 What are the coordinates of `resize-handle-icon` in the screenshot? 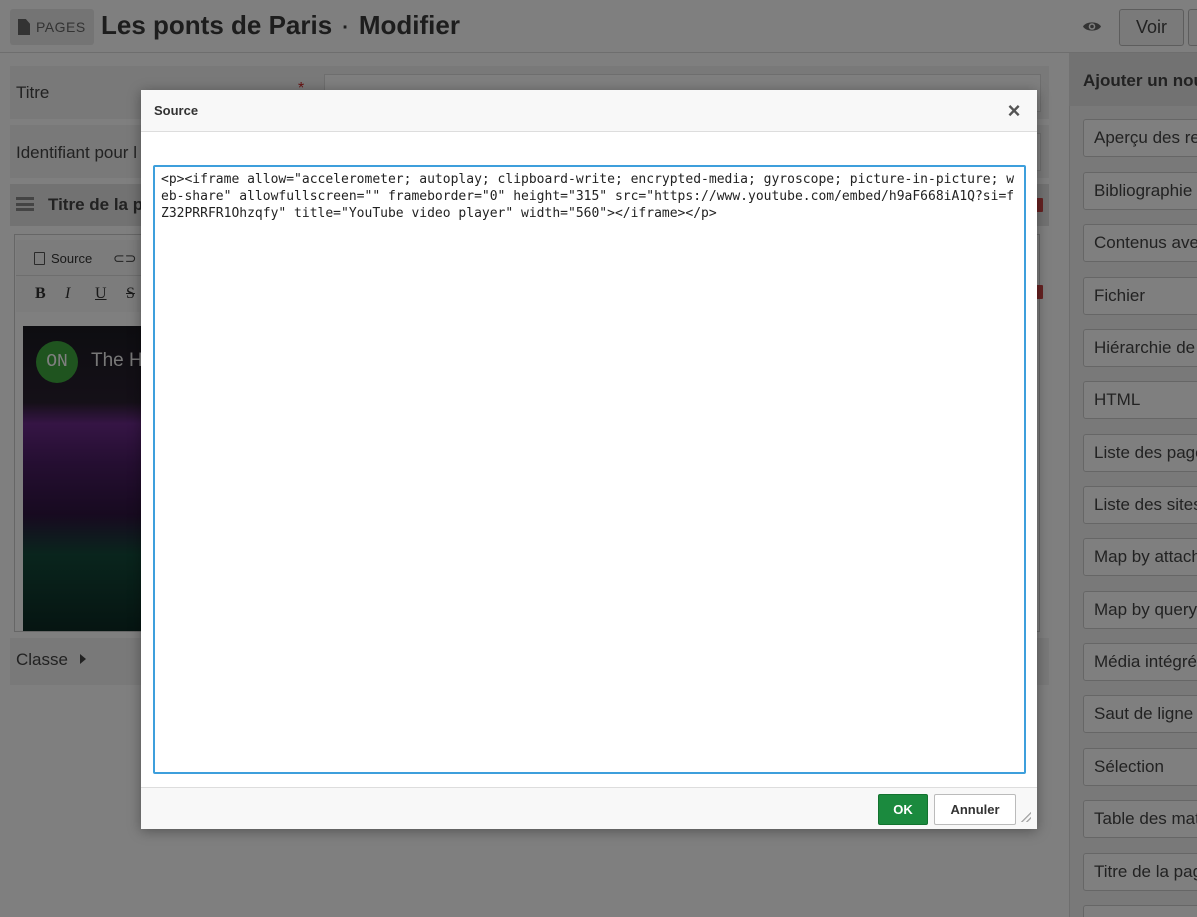 It's located at (1026, 817).